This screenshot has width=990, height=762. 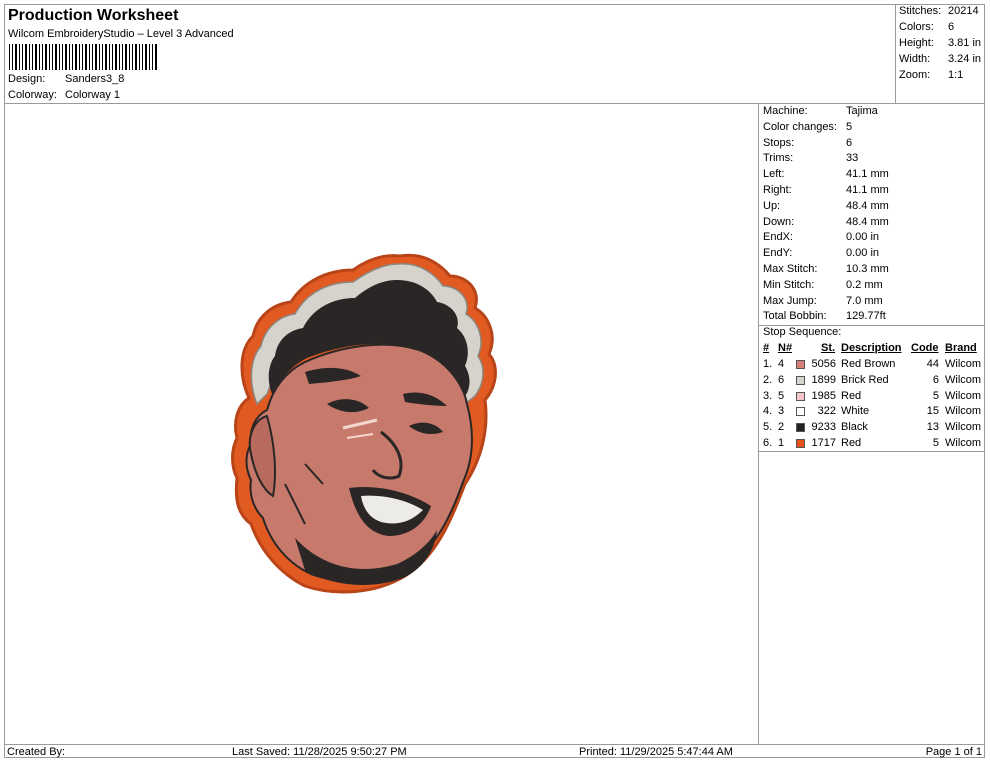 What do you see at coordinates (36, 752) in the screenshot?
I see `created-by: Created By:` at bounding box center [36, 752].